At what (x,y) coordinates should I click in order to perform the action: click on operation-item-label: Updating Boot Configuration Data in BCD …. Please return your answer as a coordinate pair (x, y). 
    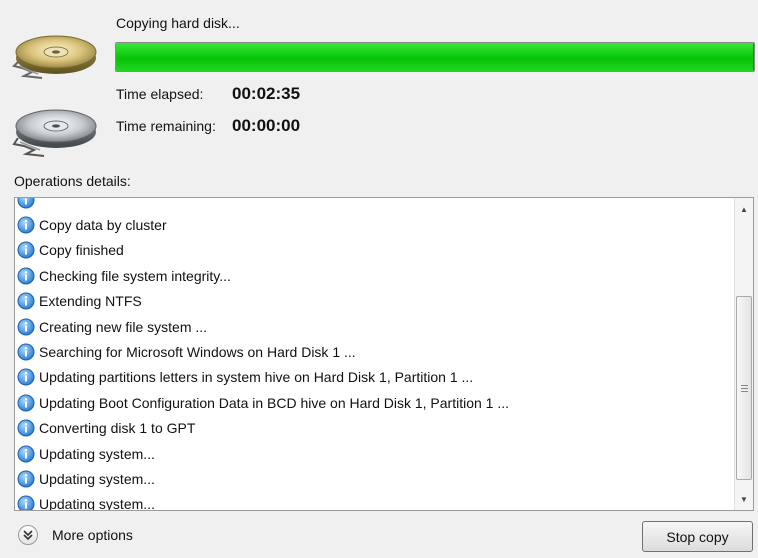
    Looking at the image, I should click on (274, 402).